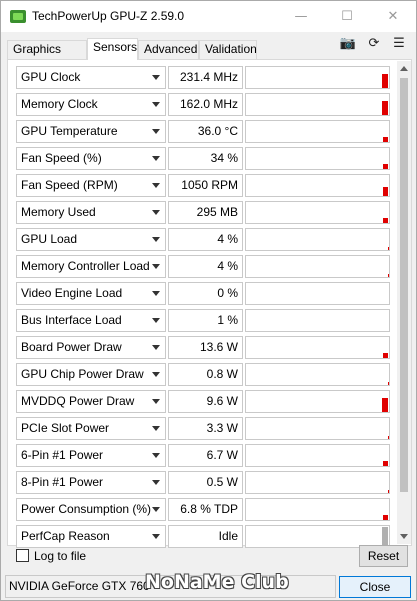  What do you see at coordinates (205, 185) in the screenshot?
I see `sensor-value: 1050 RPM` at bounding box center [205, 185].